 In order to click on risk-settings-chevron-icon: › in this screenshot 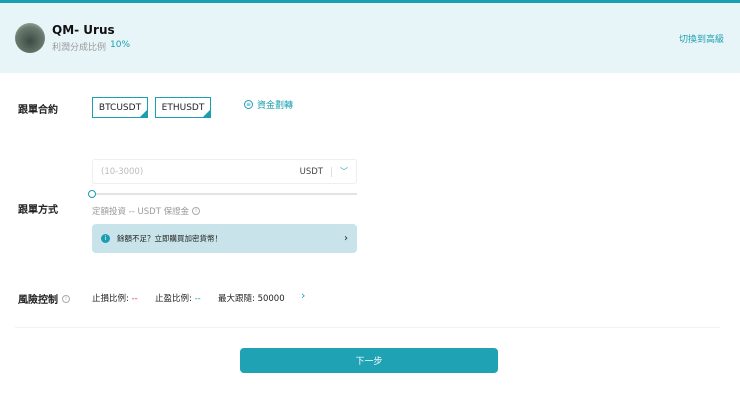, I will do `click(303, 295)`.